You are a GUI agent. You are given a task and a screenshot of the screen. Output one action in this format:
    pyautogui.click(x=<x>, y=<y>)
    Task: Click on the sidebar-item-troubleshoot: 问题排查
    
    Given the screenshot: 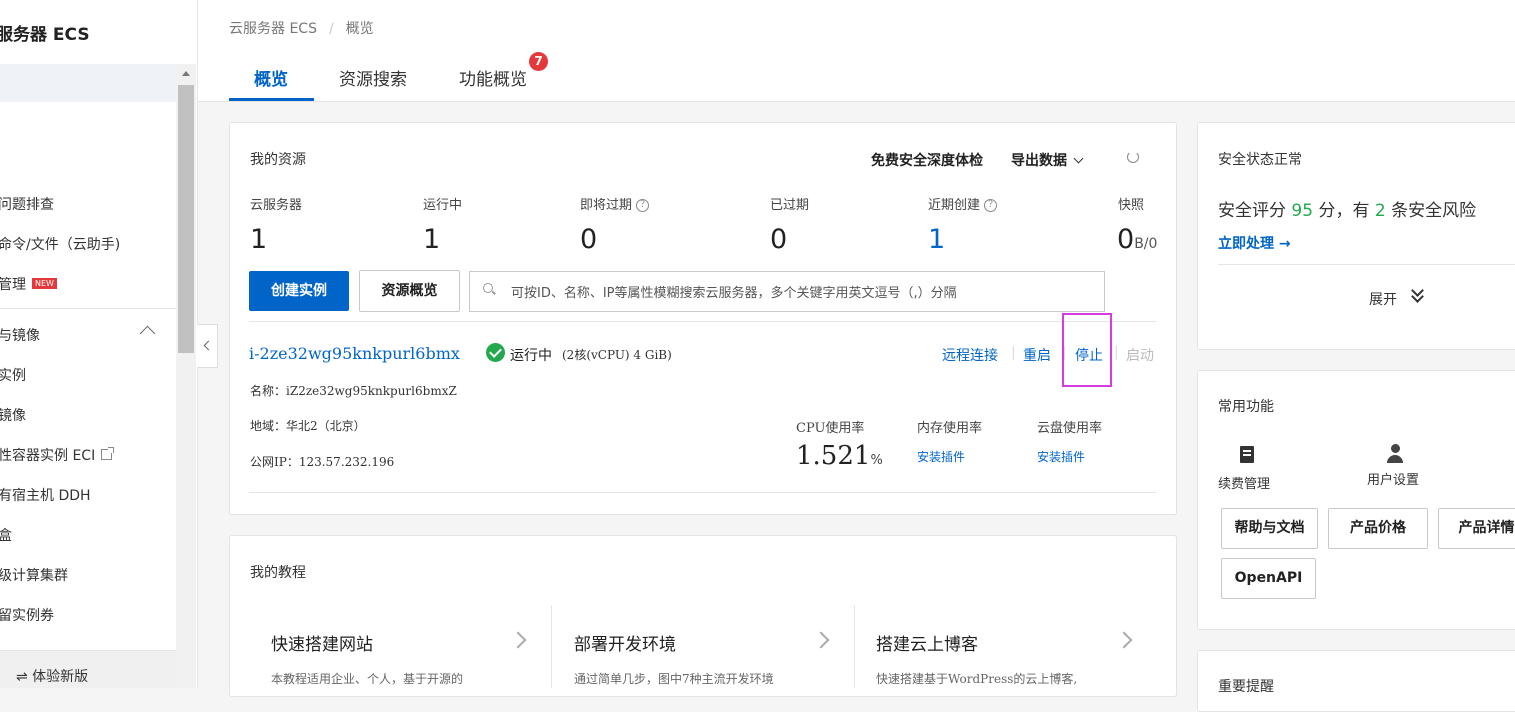 What is the action you would take?
    pyautogui.click(x=27, y=204)
    